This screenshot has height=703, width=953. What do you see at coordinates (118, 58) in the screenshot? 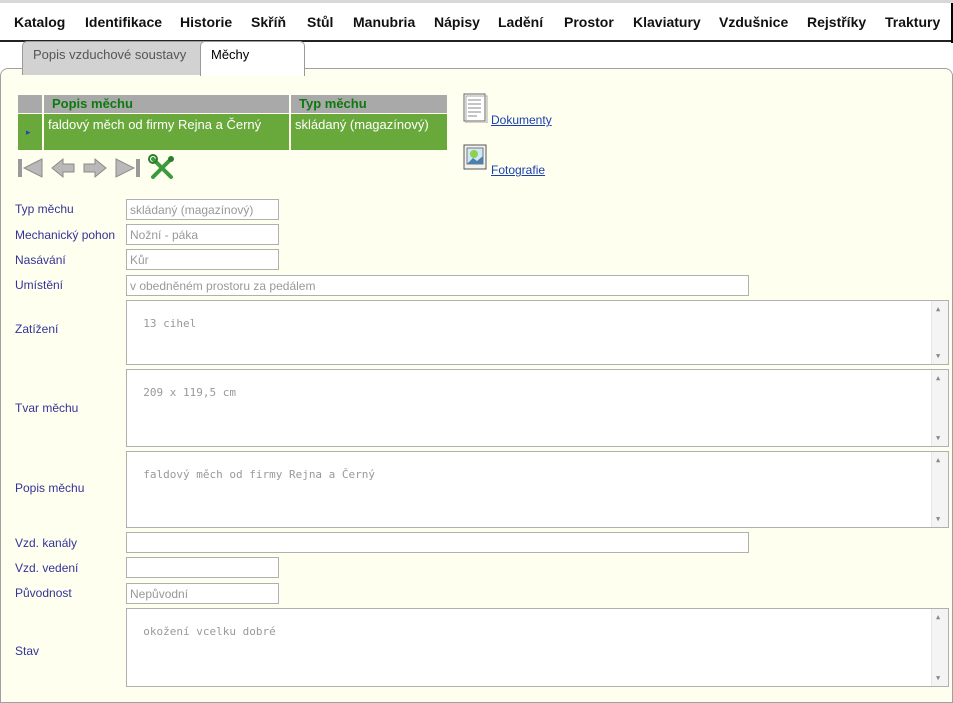
I see `tab-popis-vzduchove-soustavy: Popis vzduchové soustavy` at bounding box center [118, 58].